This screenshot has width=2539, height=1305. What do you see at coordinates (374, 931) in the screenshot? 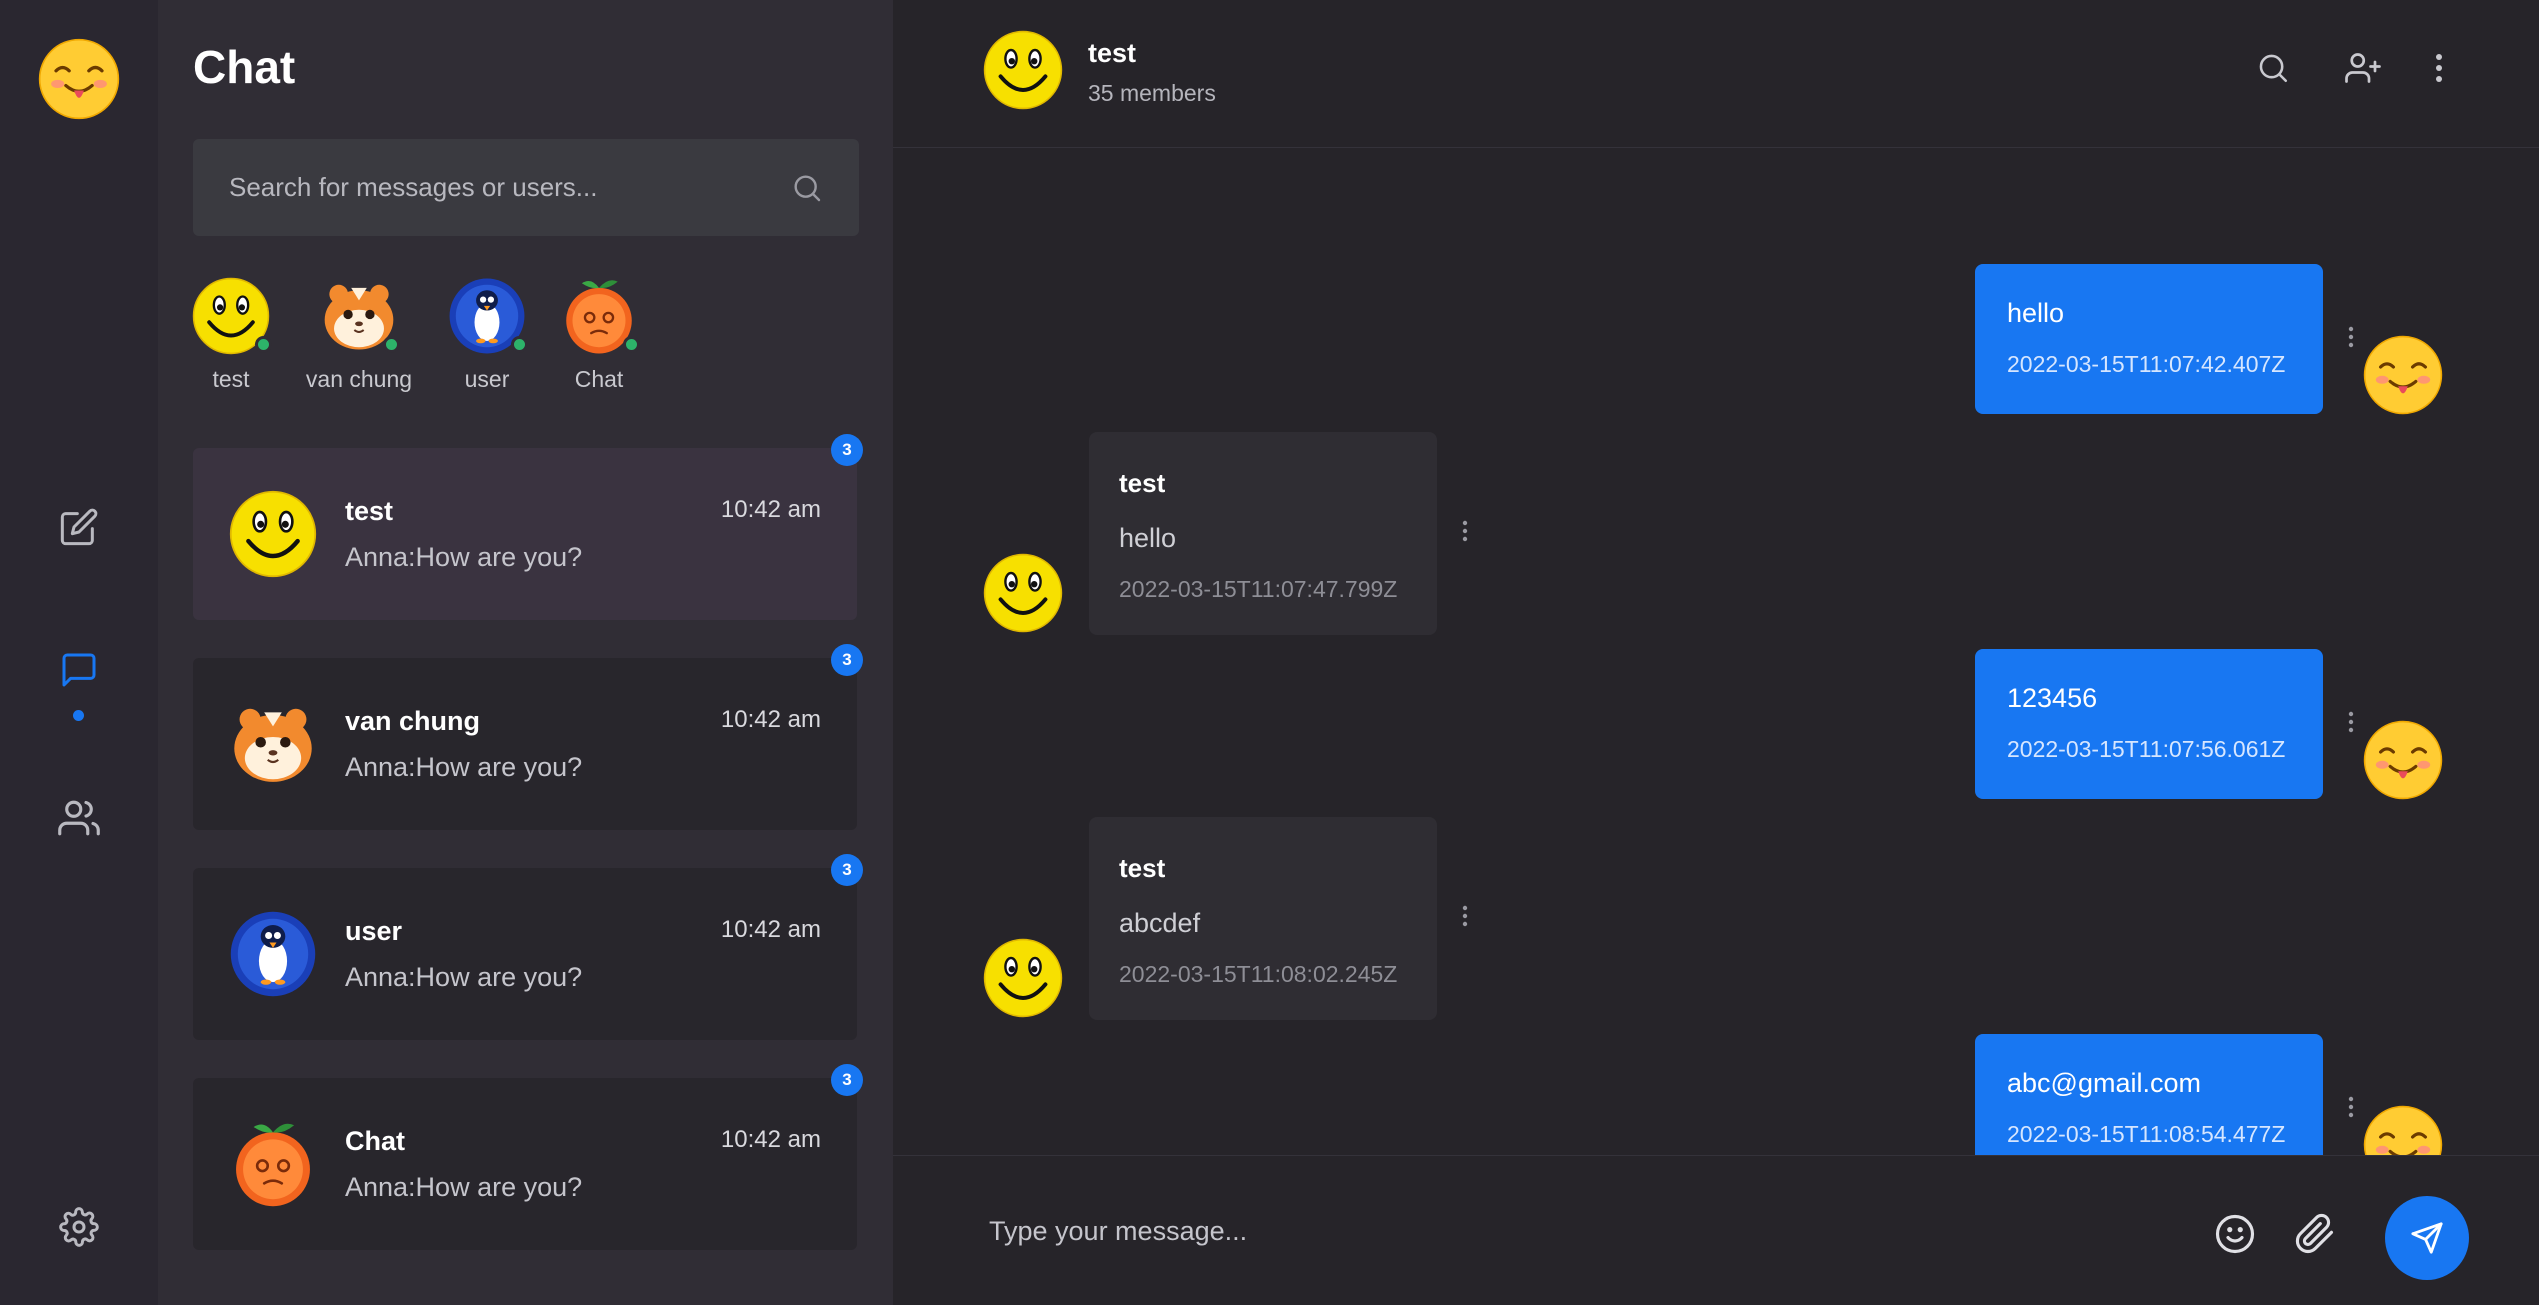
I see `conversation-name: user` at bounding box center [374, 931].